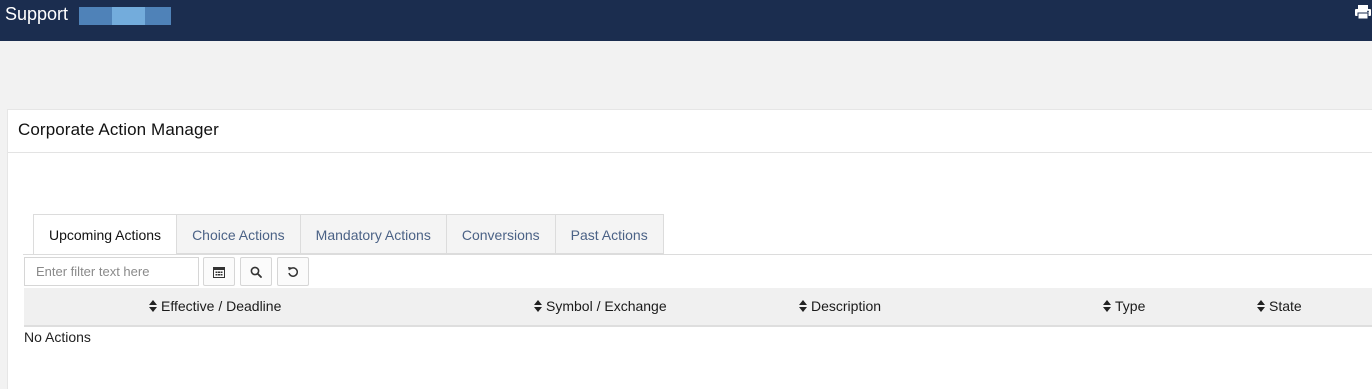 This screenshot has height=389, width=1372. I want to click on empty-table-message: No Actions, so click(57, 337).